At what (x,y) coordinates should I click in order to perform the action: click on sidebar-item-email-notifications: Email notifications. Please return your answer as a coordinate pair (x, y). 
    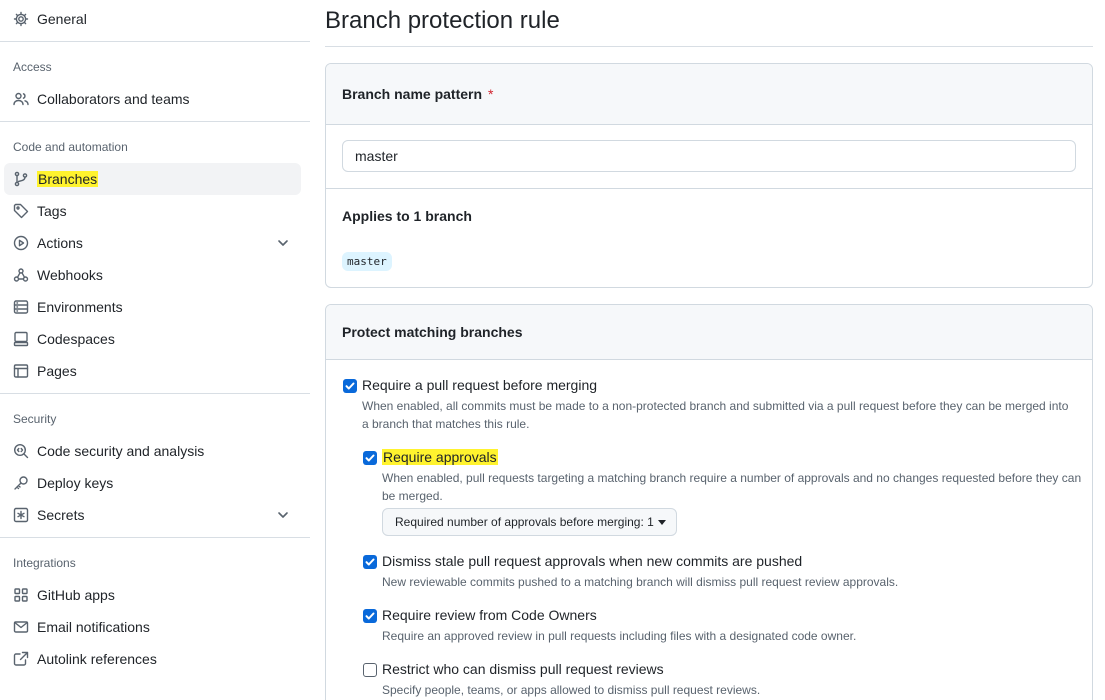
    Looking at the image, I should click on (152, 627).